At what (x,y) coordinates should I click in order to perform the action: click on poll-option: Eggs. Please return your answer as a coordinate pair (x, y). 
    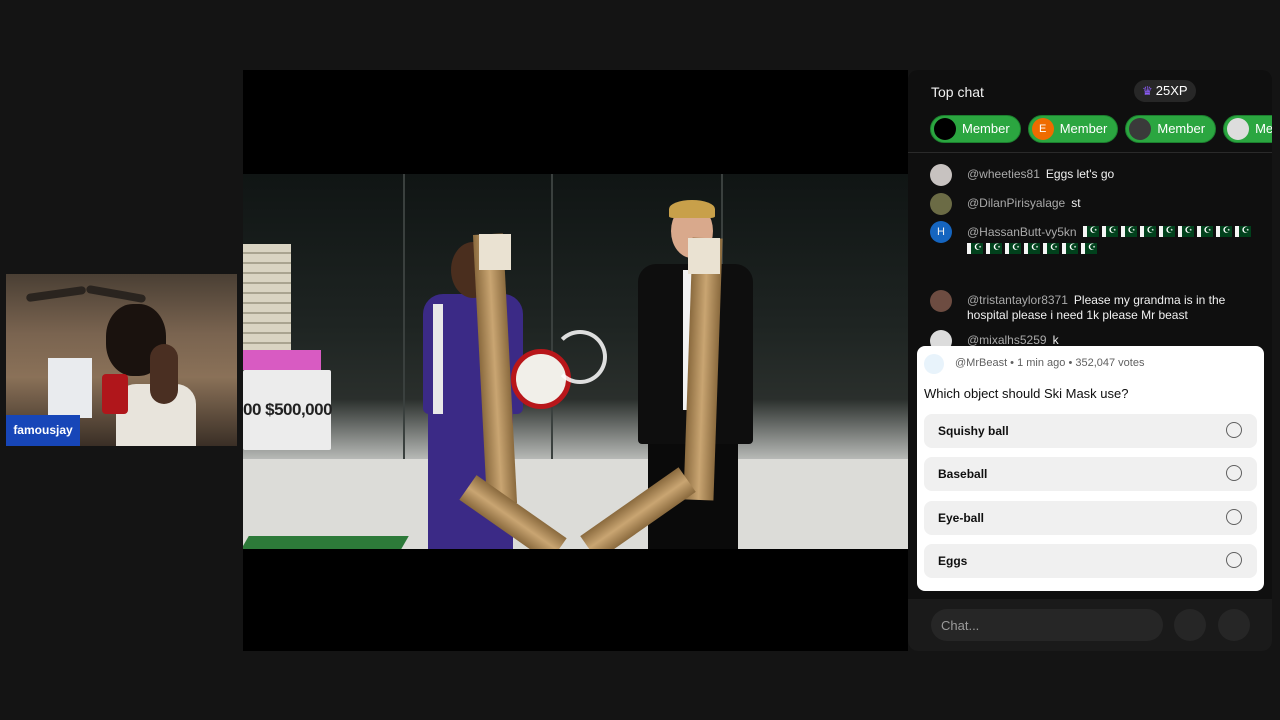
    Looking at the image, I should click on (1090, 561).